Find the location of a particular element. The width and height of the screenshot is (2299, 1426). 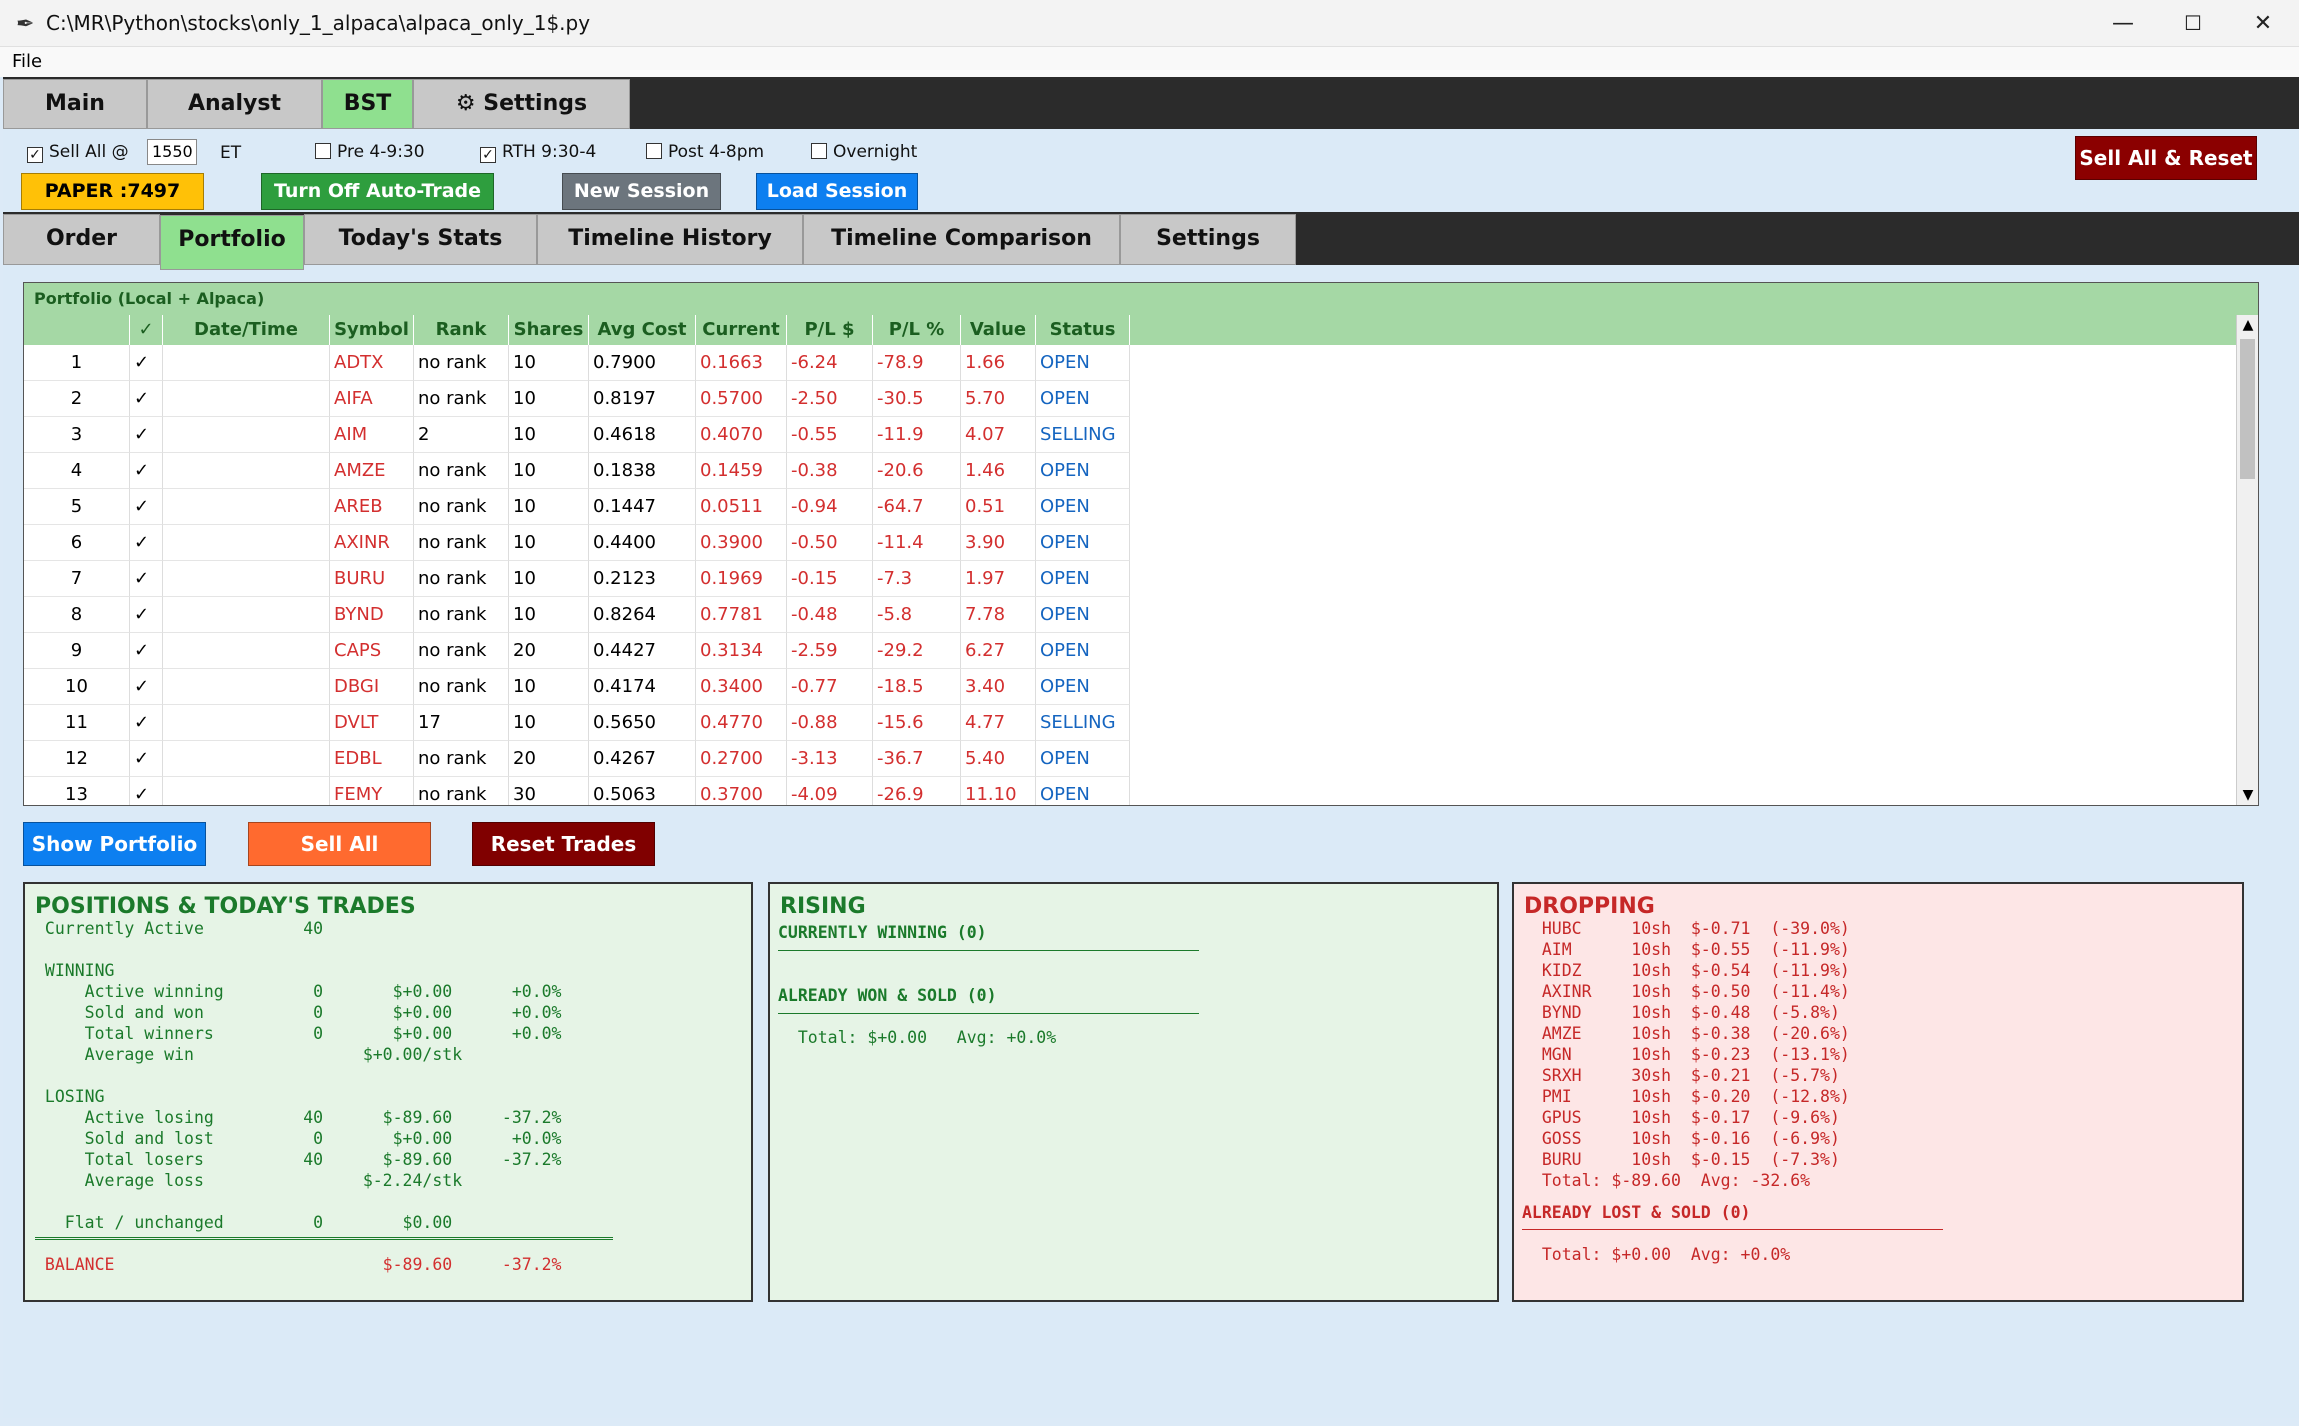

dropping-line: PMI 10sh $-0.20 (-12.8%) is located at coordinates (1686, 1096).